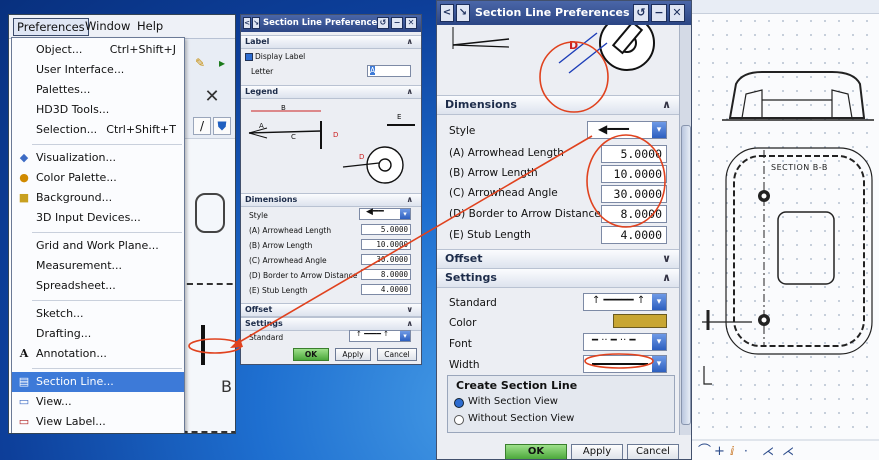 The image size is (879, 460). Describe the element at coordinates (380, 336) in the screenshot. I see `standard-dropdown: ↑ ━━━━ ↑ ▾` at that location.